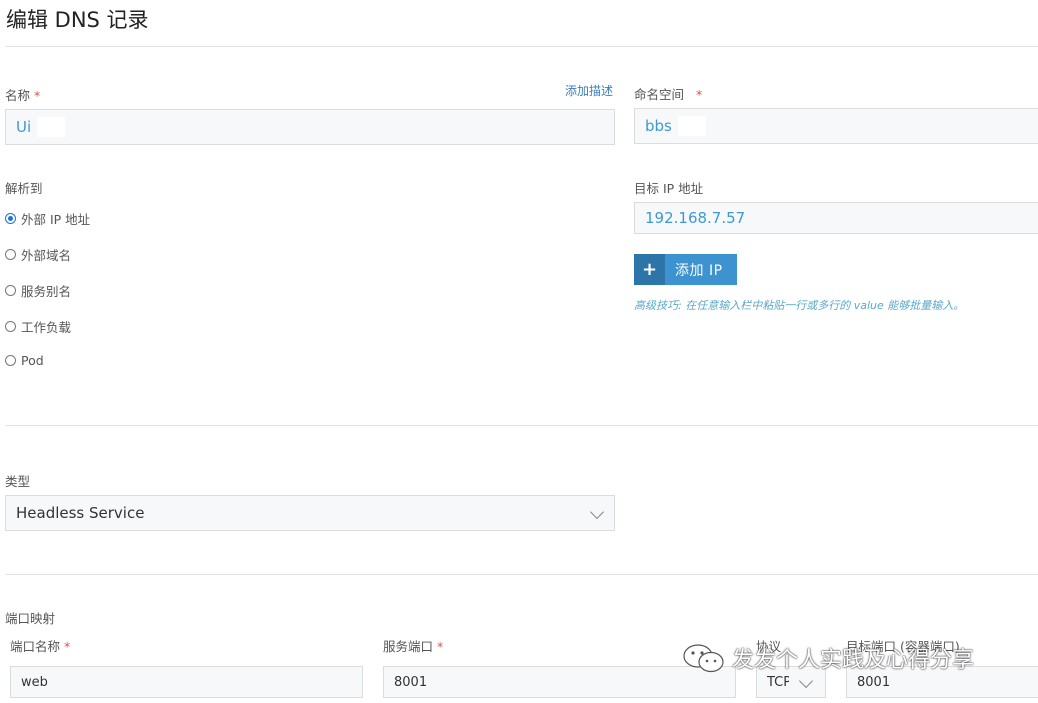 Image resolution: width=1038 pixels, height=703 pixels. I want to click on hint-text: 高级技巧: 在任意输入栏中粘贴一行或多行的 value 能够批量输入。, so click(799, 305).